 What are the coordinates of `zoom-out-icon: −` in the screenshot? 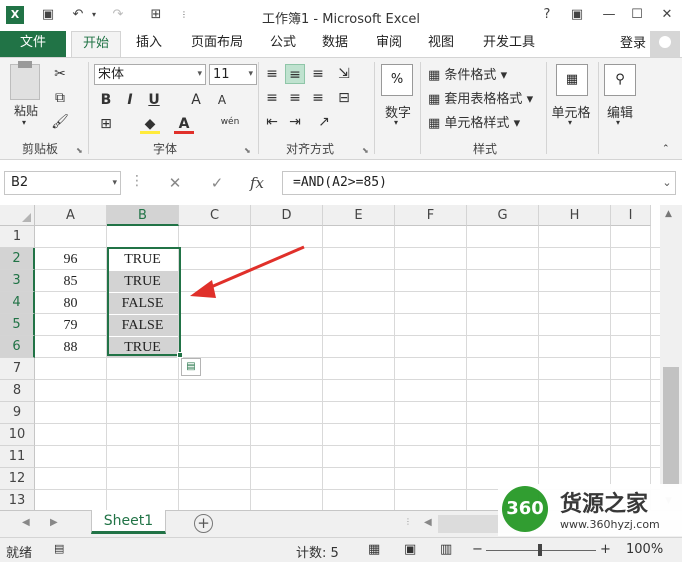 It's located at (477, 549).